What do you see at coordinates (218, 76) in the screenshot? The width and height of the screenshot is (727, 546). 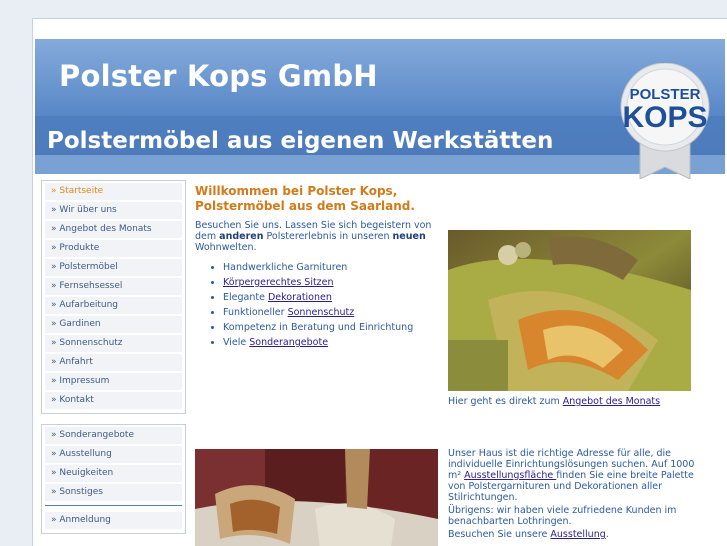 I see `company-name: Polster Kops GmbH` at bounding box center [218, 76].